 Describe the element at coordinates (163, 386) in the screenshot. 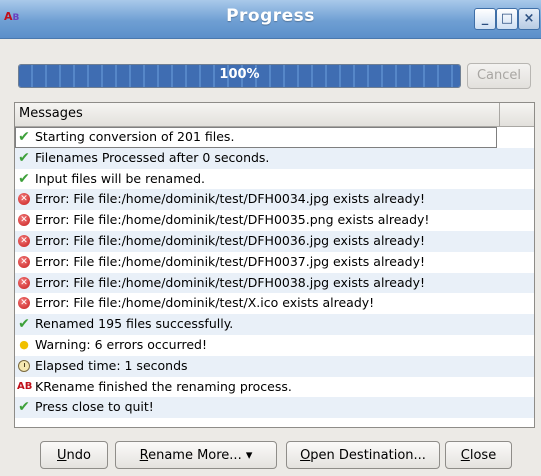

I see `message-text: KRename finished the renaming process.` at that location.